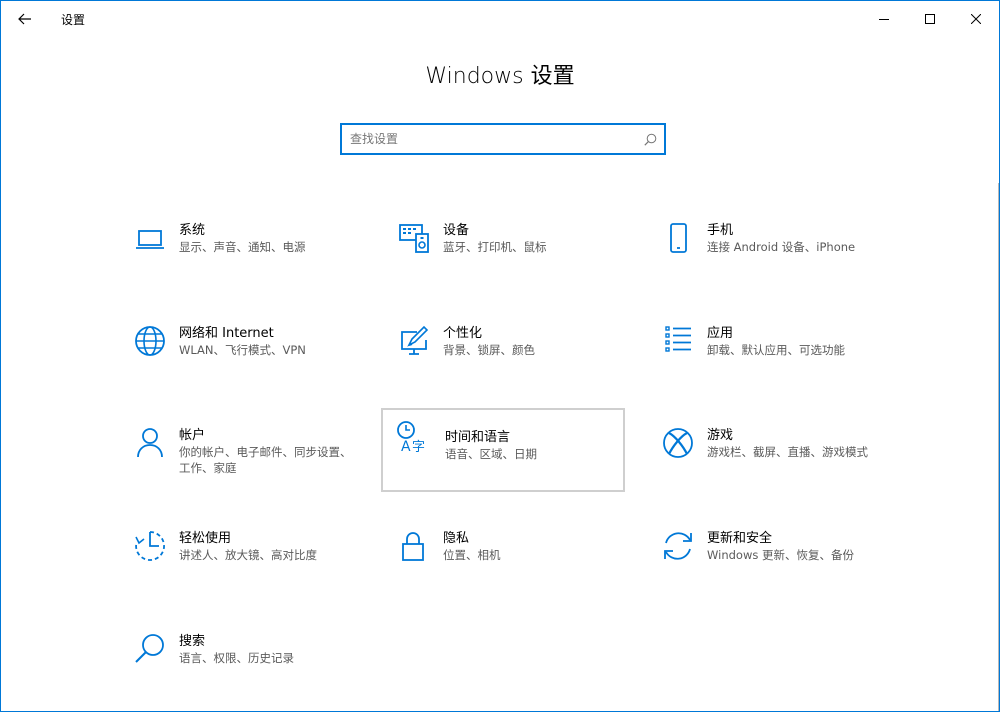 The height and width of the screenshot is (712, 1000). Describe the element at coordinates (678, 341) in the screenshot. I see `apps-list-icon` at that location.